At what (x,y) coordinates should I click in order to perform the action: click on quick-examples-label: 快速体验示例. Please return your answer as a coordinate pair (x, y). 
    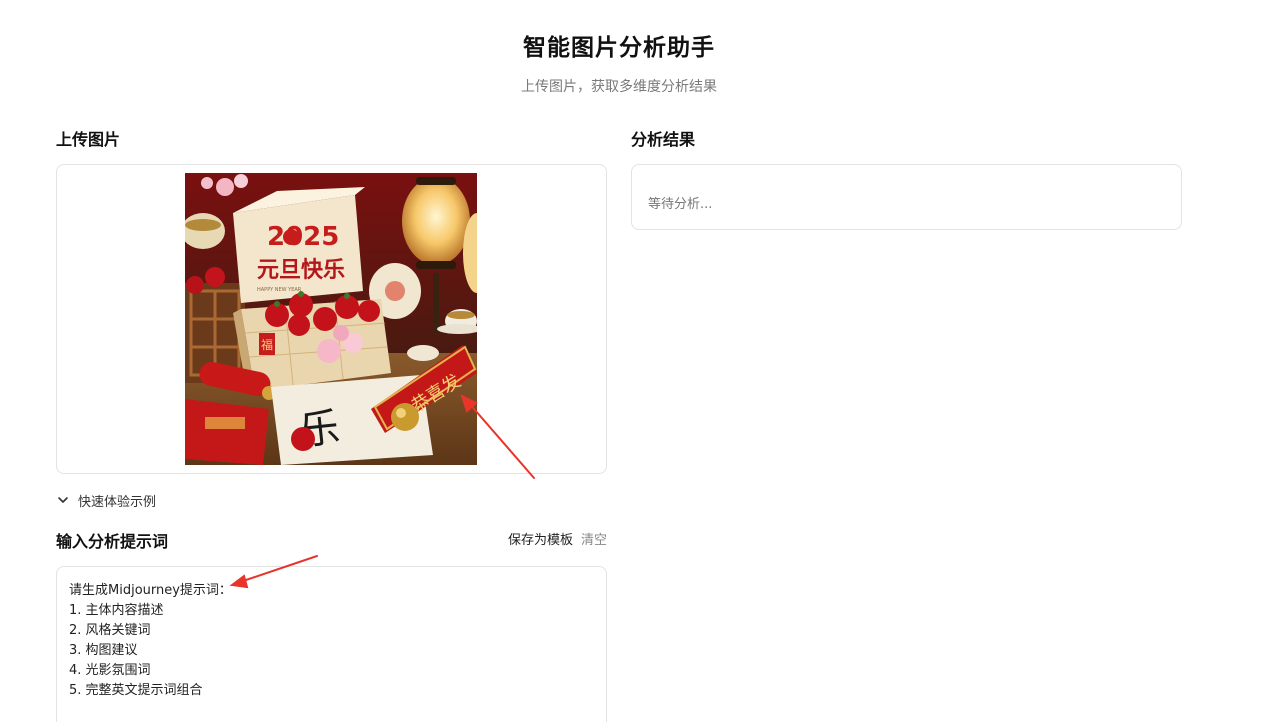
    Looking at the image, I should click on (117, 502).